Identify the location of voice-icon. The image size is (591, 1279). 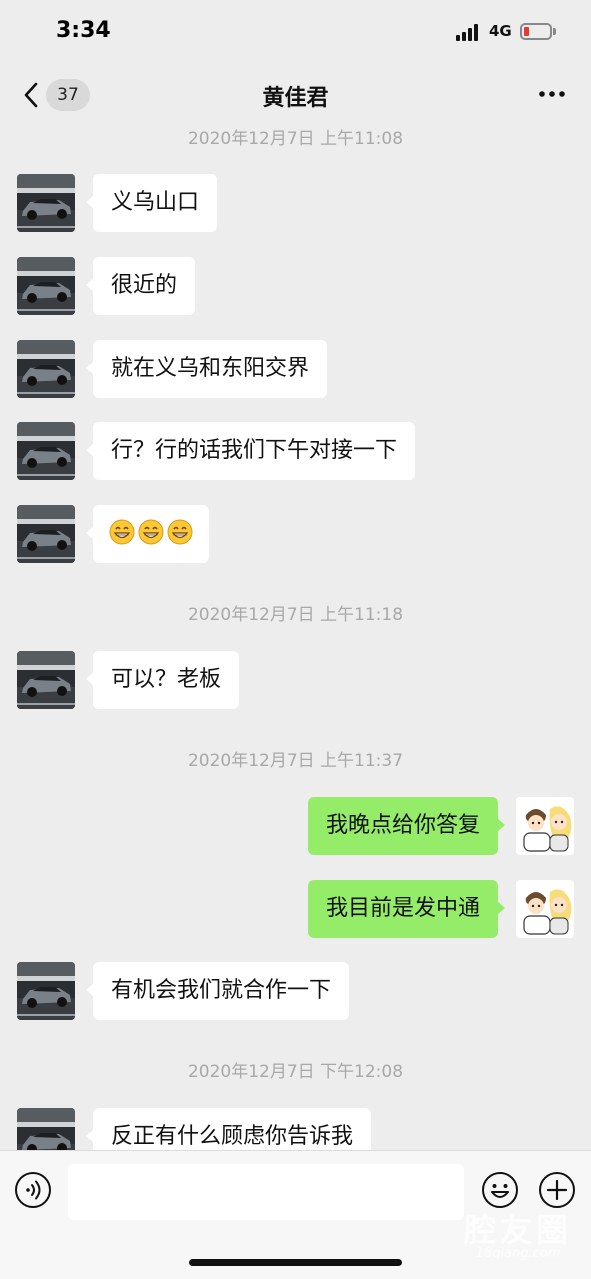
(33, 1190).